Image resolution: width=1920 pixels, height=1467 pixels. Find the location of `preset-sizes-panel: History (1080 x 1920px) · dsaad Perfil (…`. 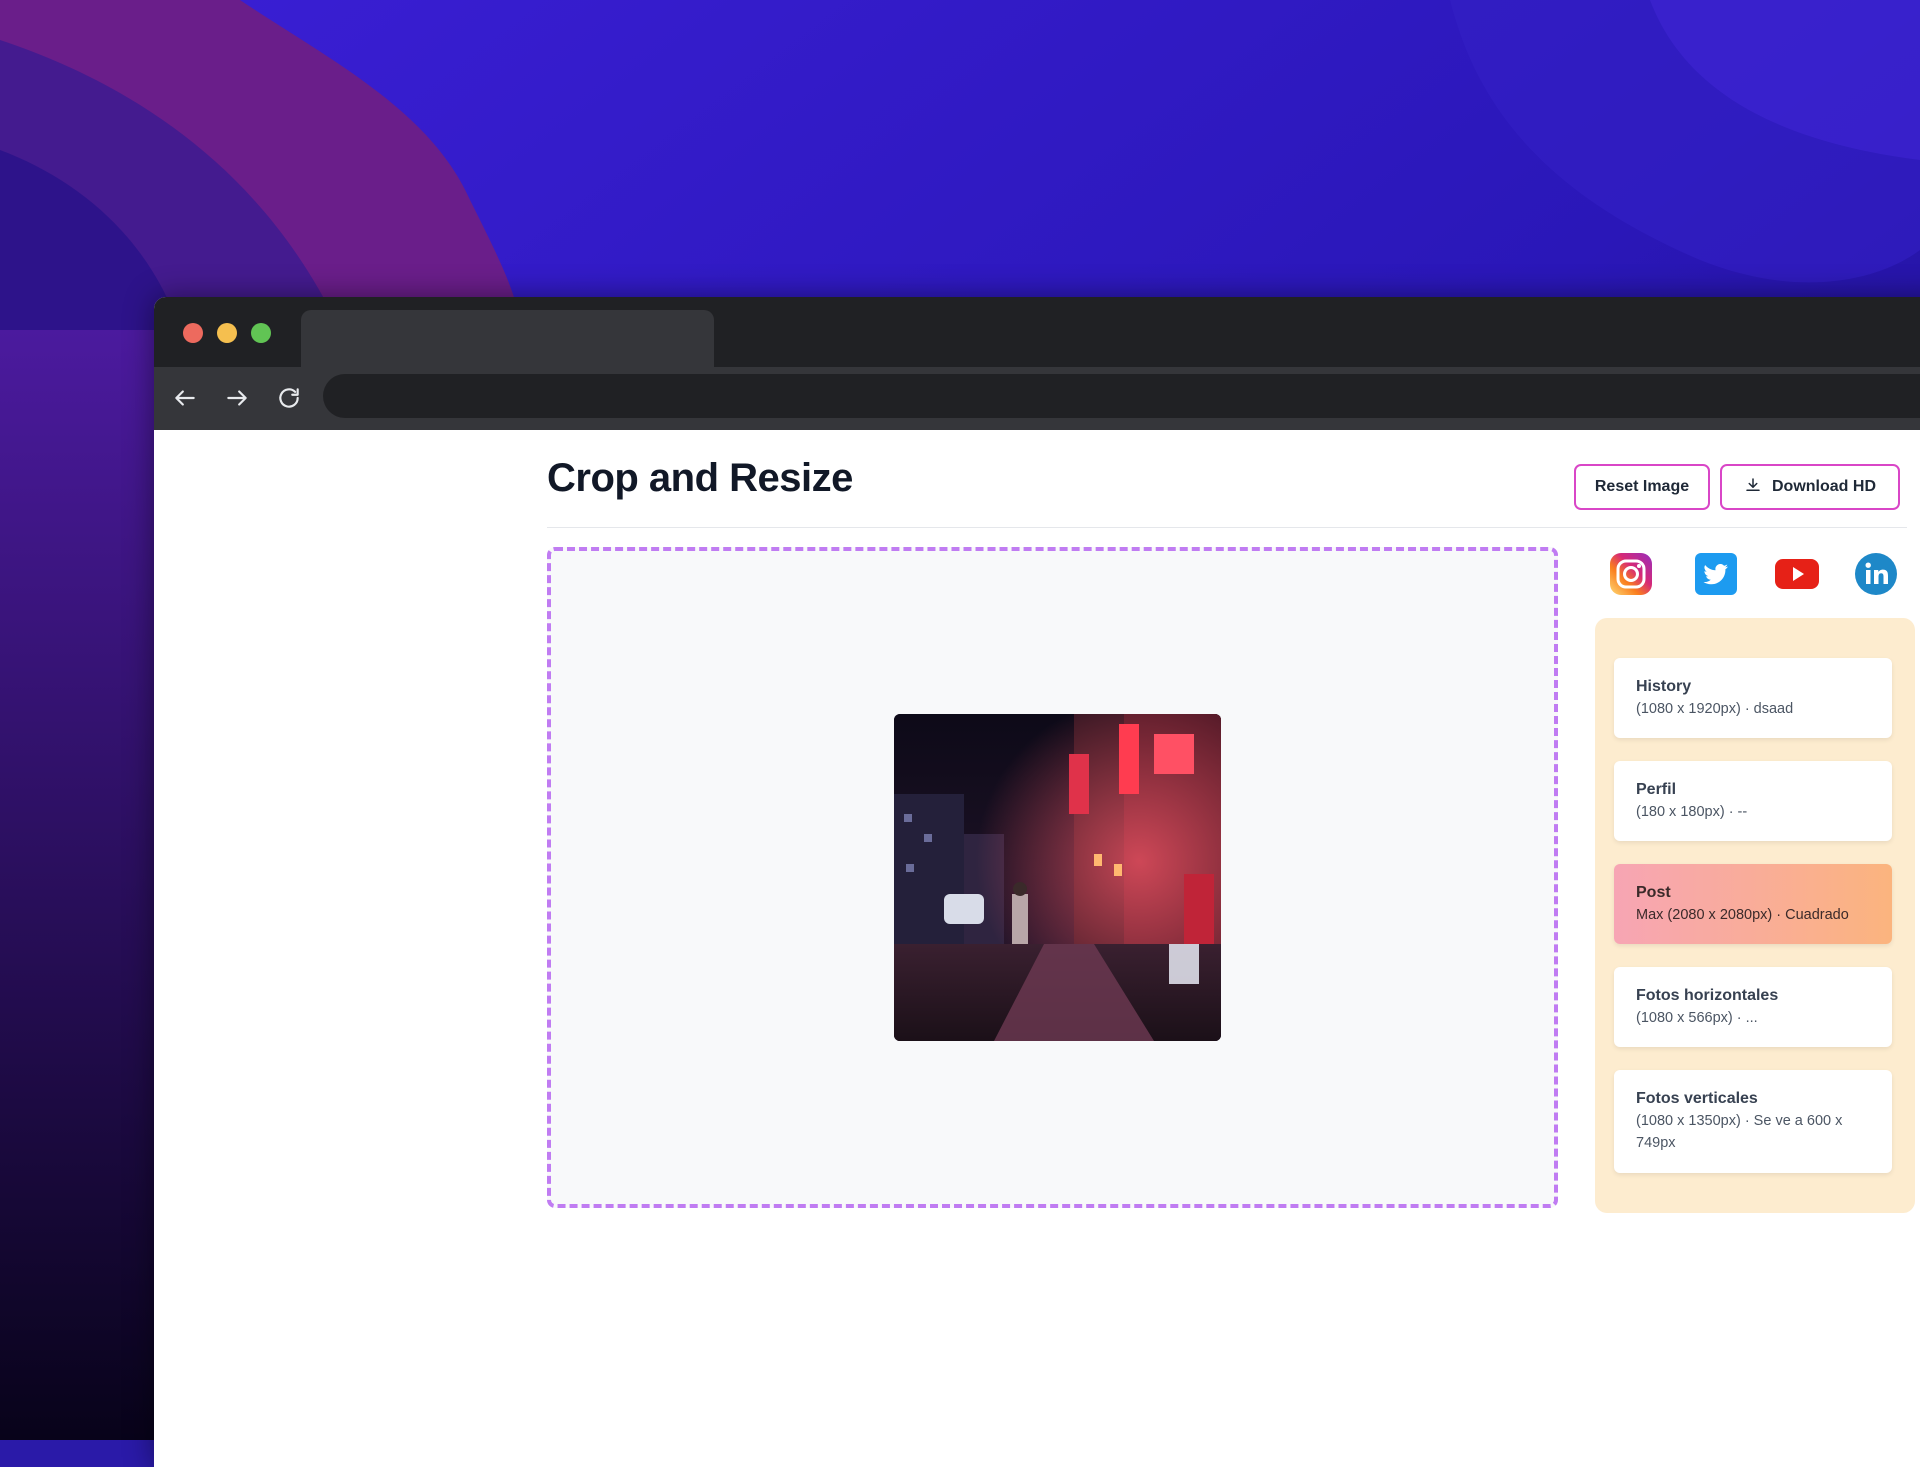

preset-sizes-panel: History (1080 x 1920px) · dsaad Perfil (… is located at coordinates (1755, 915).